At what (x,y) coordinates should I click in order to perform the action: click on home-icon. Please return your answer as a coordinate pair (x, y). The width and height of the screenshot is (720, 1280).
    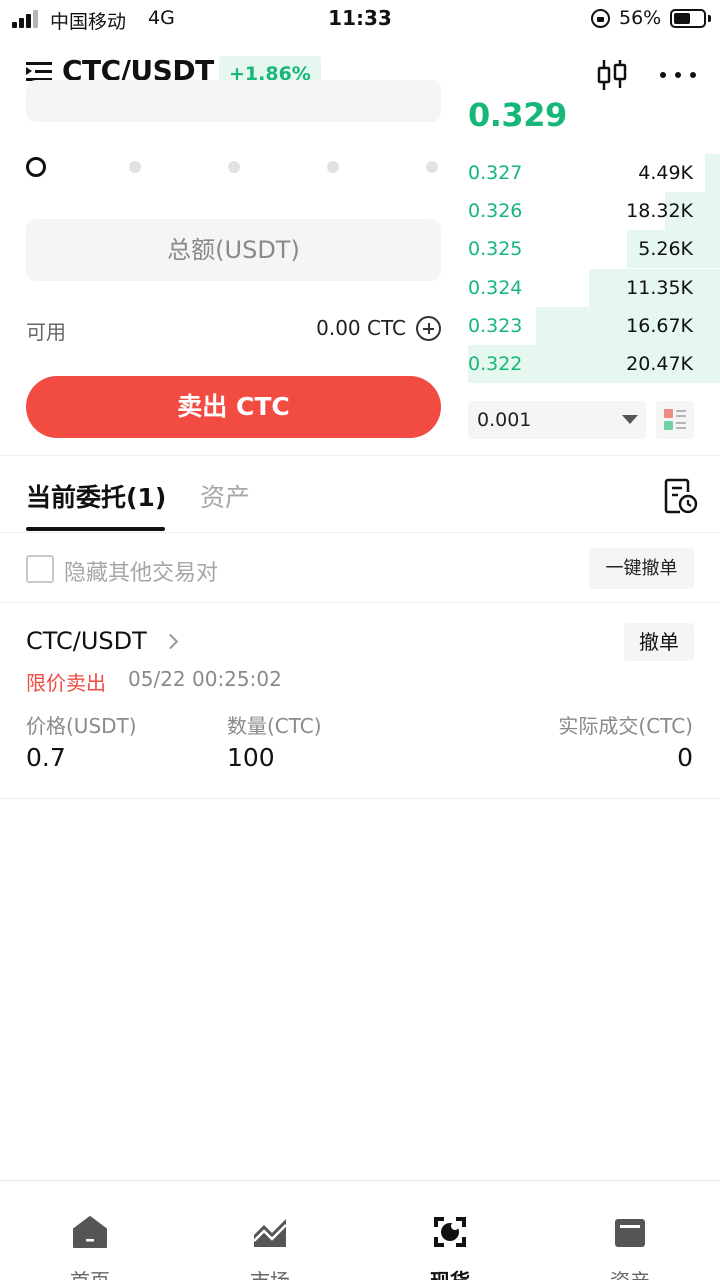
    Looking at the image, I should click on (90, 1232).